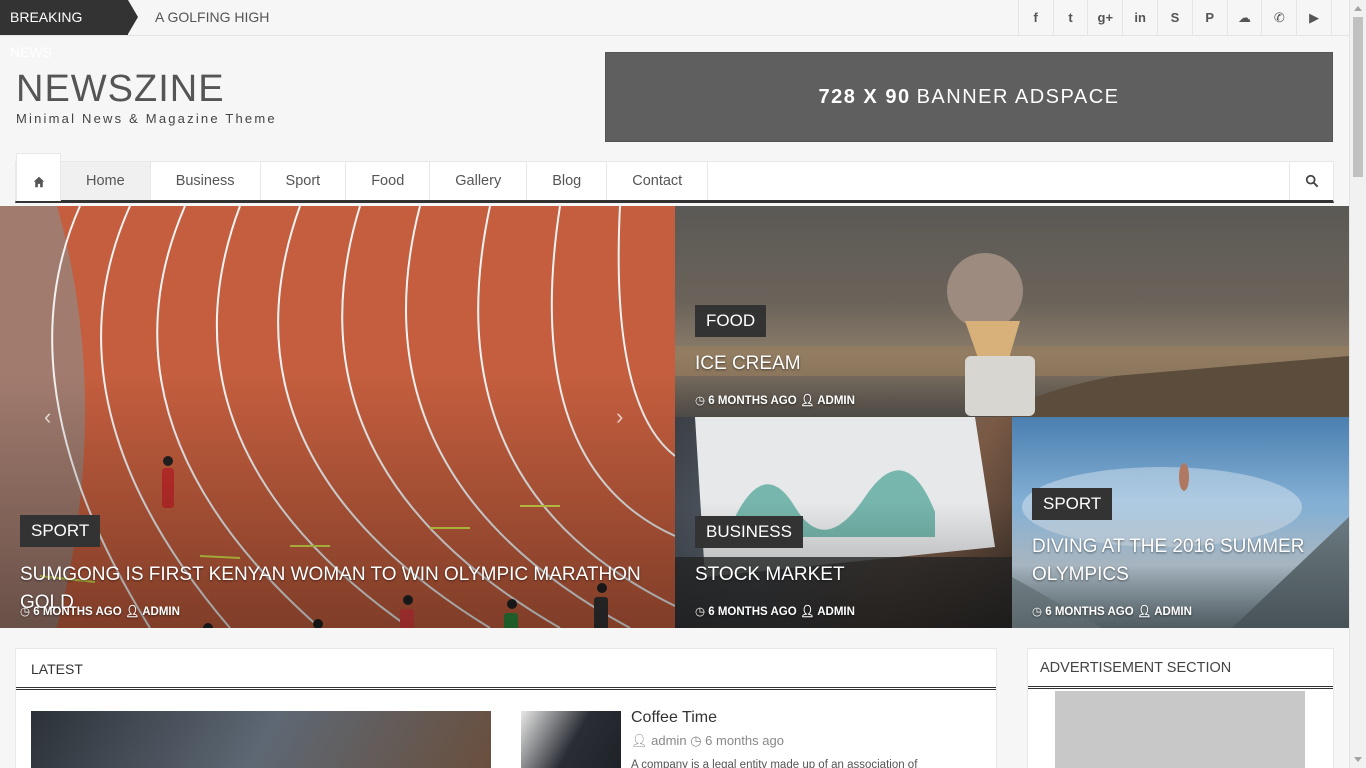  What do you see at coordinates (1180, 669) in the screenshot?
I see `ad-heading: ADVERTISEMENT SECTION` at bounding box center [1180, 669].